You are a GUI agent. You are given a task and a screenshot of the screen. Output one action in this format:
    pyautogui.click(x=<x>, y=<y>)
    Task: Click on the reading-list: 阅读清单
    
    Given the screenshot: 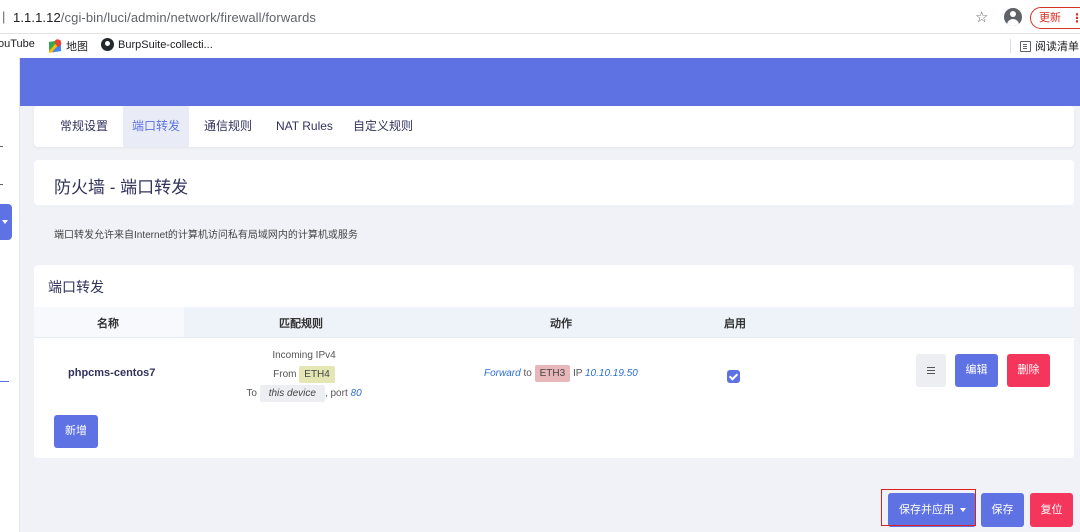 What is the action you would take?
    pyautogui.click(x=1049, y=46)
    